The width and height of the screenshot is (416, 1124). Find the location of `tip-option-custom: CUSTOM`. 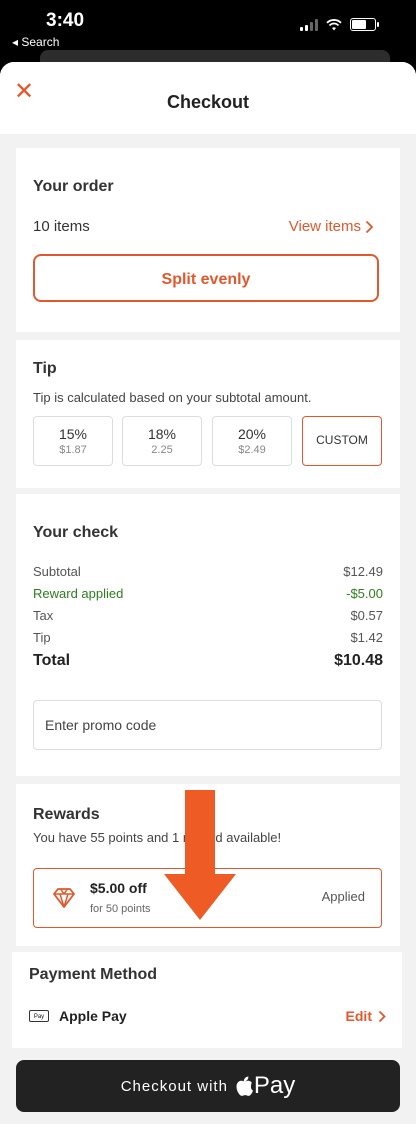

tip-option-custom: CUSTOM is located at coordinates (342, 441).